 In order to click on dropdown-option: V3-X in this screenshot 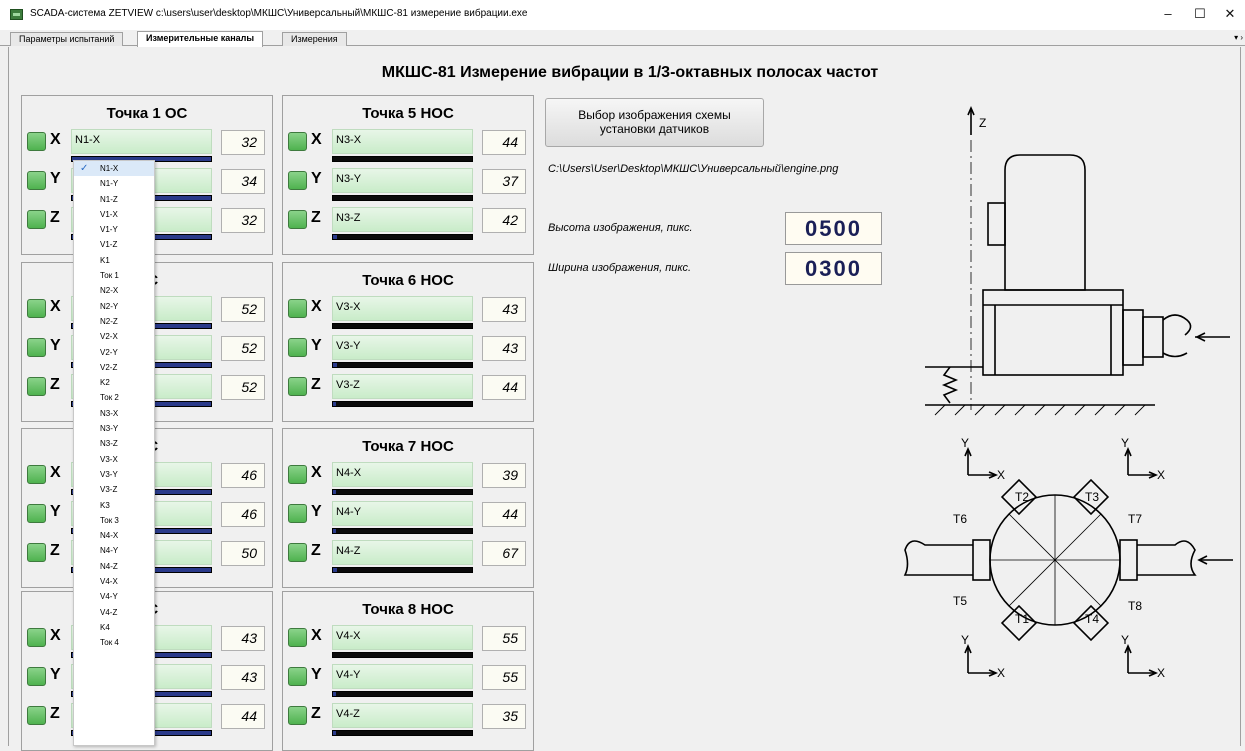, I will do `click(114, 459)`.